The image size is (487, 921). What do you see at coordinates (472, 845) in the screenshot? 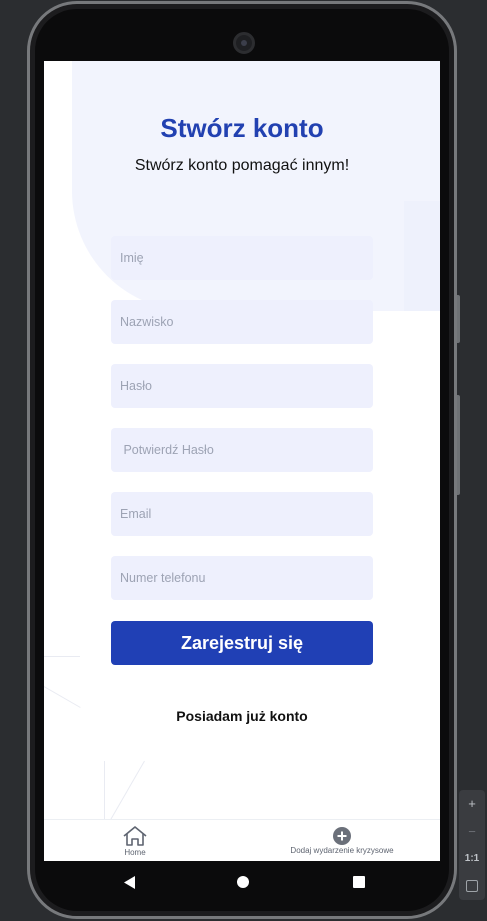
I see `emulator-toolbar: + − 1:1` at bounding box center [472, 845].